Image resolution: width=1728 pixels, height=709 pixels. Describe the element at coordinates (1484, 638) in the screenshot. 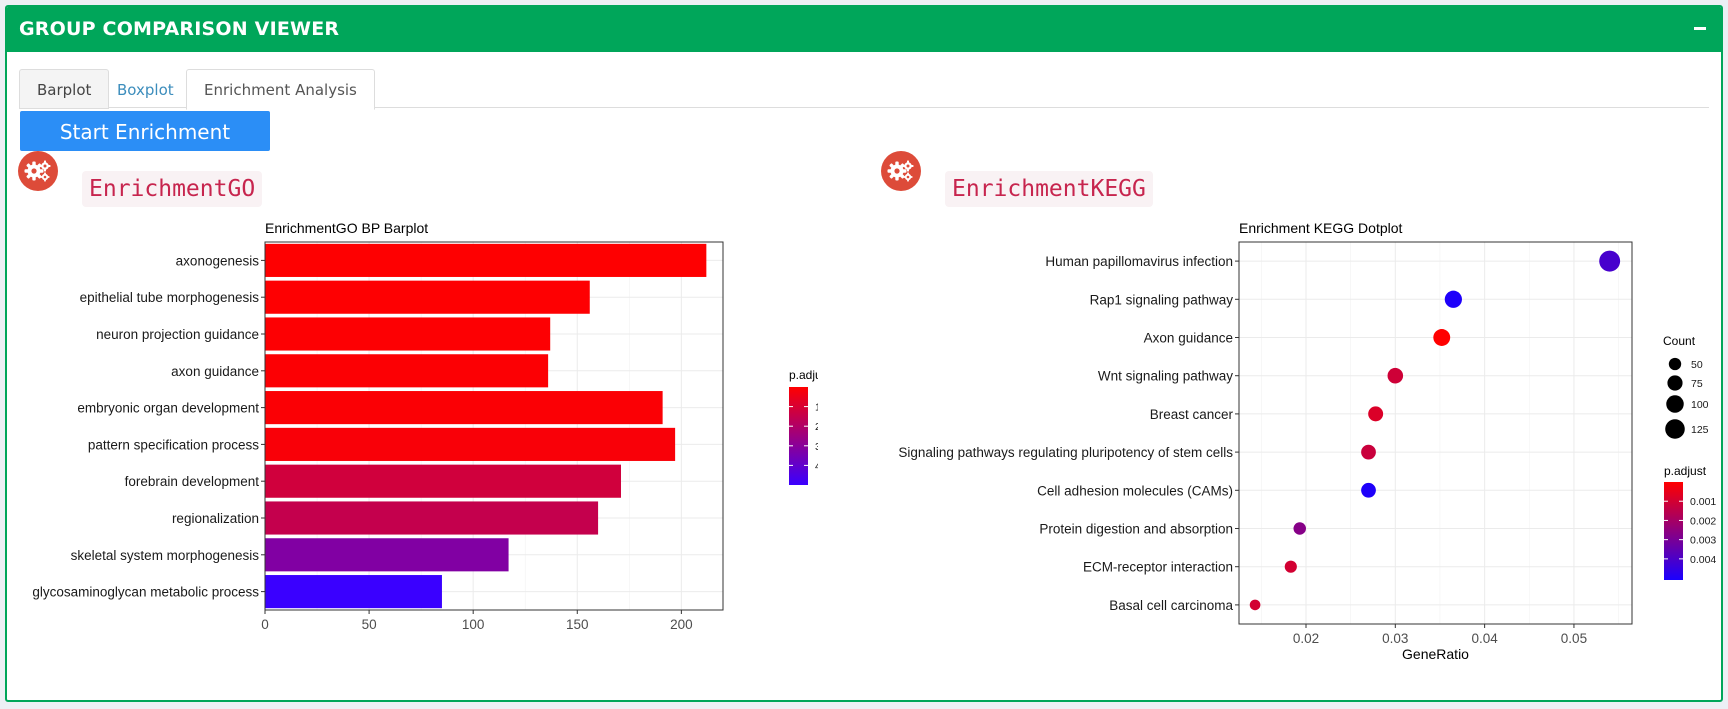

I see `kegg-x-tick-label: 0.04` at that location.